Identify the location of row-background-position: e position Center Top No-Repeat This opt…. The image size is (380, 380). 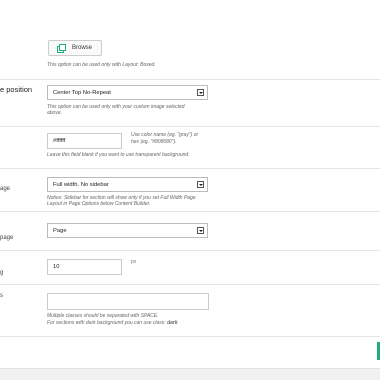
(190, 103).